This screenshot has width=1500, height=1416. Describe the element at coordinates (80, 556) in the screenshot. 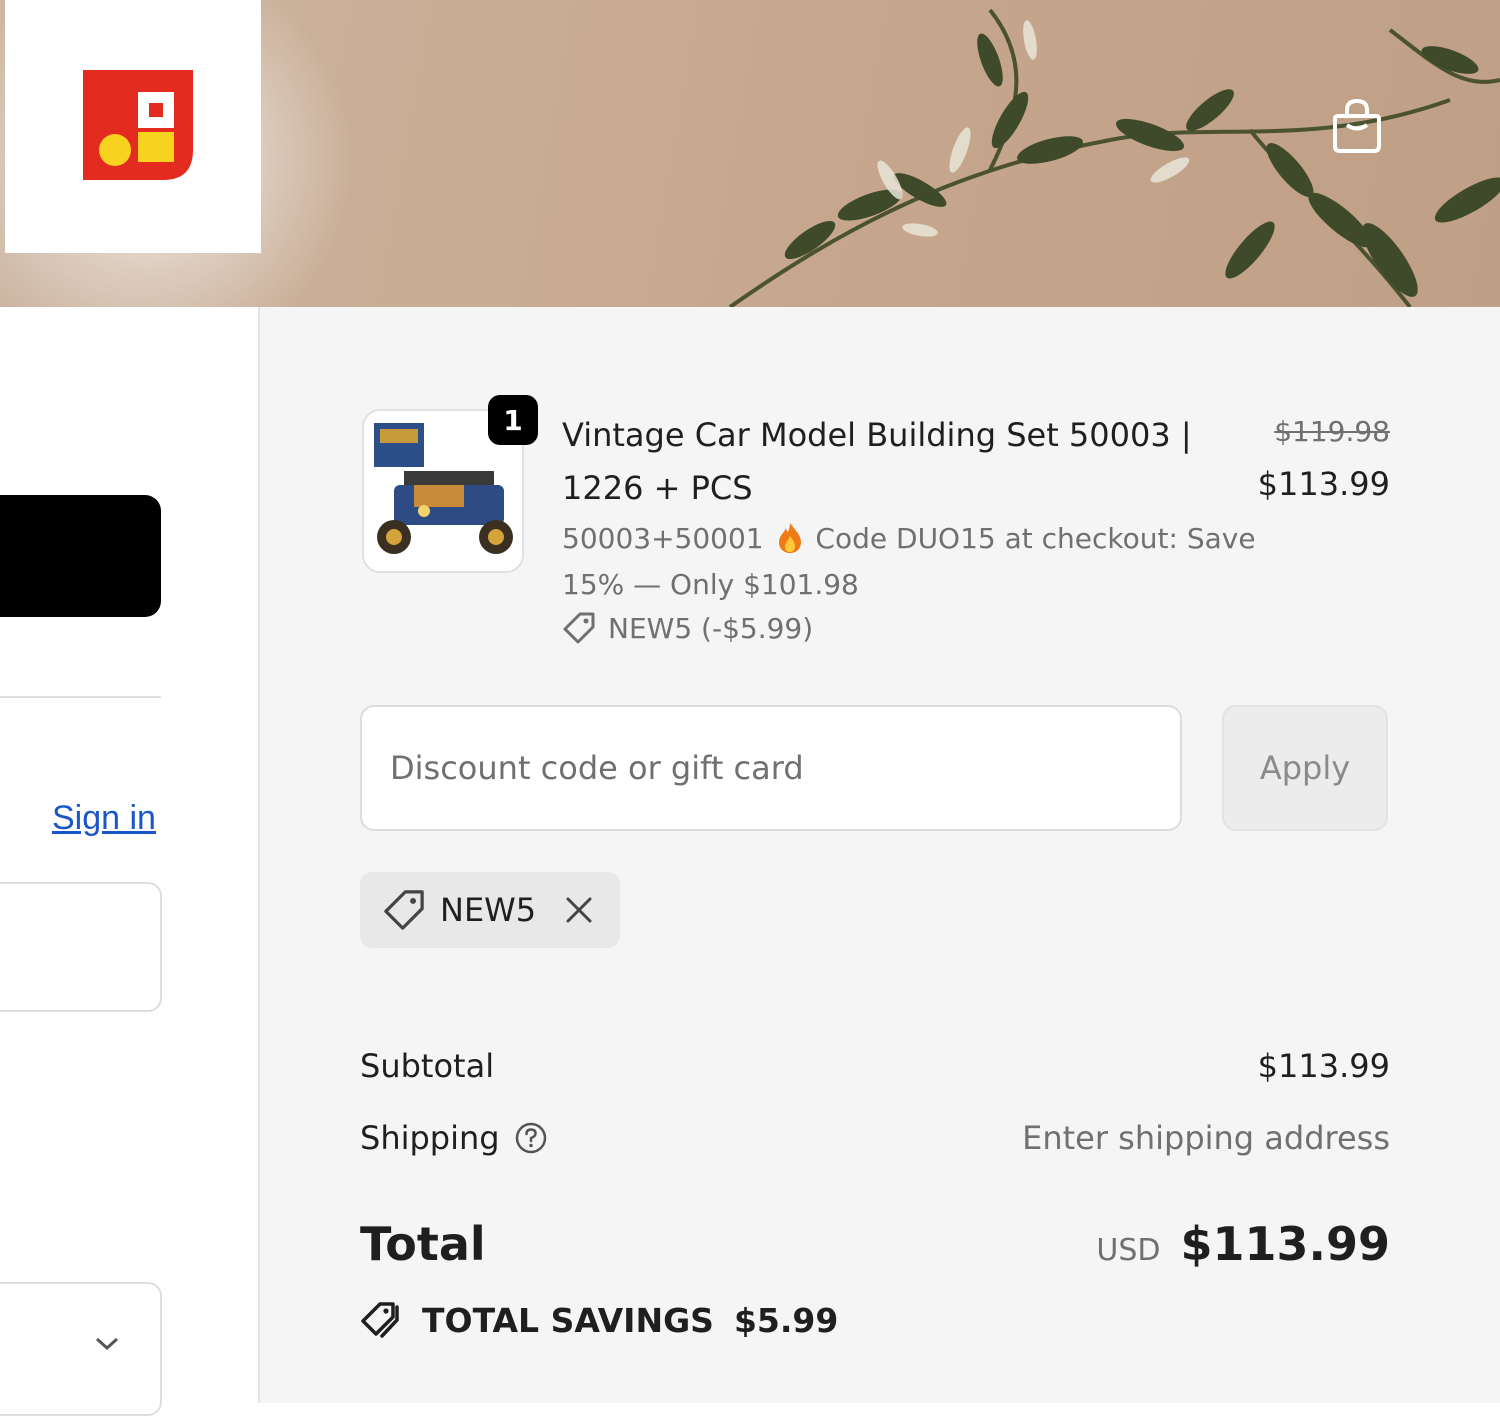

I see `express-checkout-button` at that location.